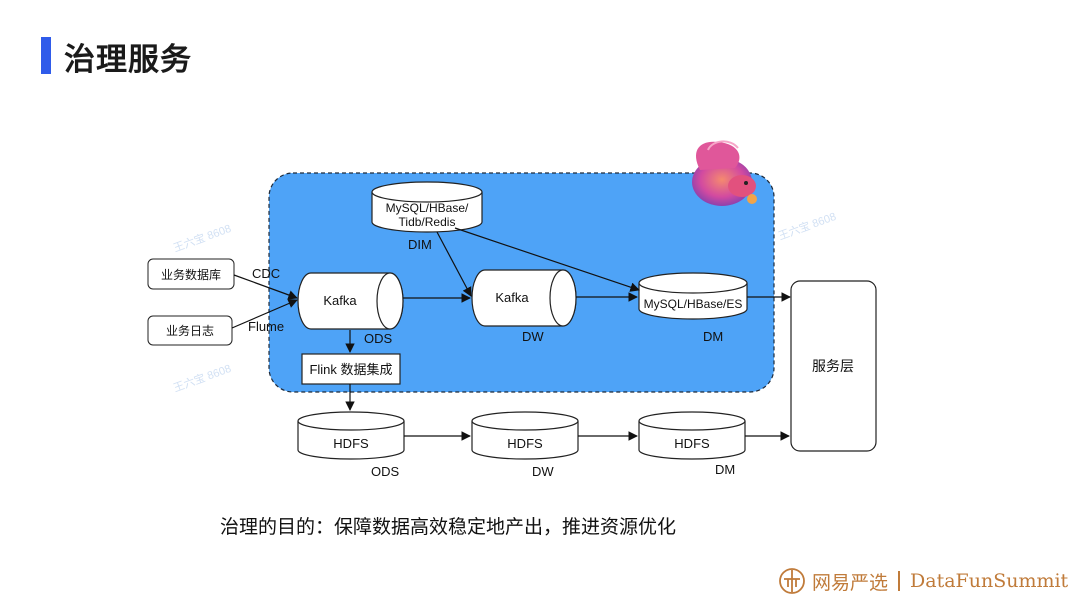 This screenshot has width=1080, height=608. What do you see at coordinates (792, 581) in the screenshot?
I see `yanxuan-logo-icon` at bounding box center [792, 581].